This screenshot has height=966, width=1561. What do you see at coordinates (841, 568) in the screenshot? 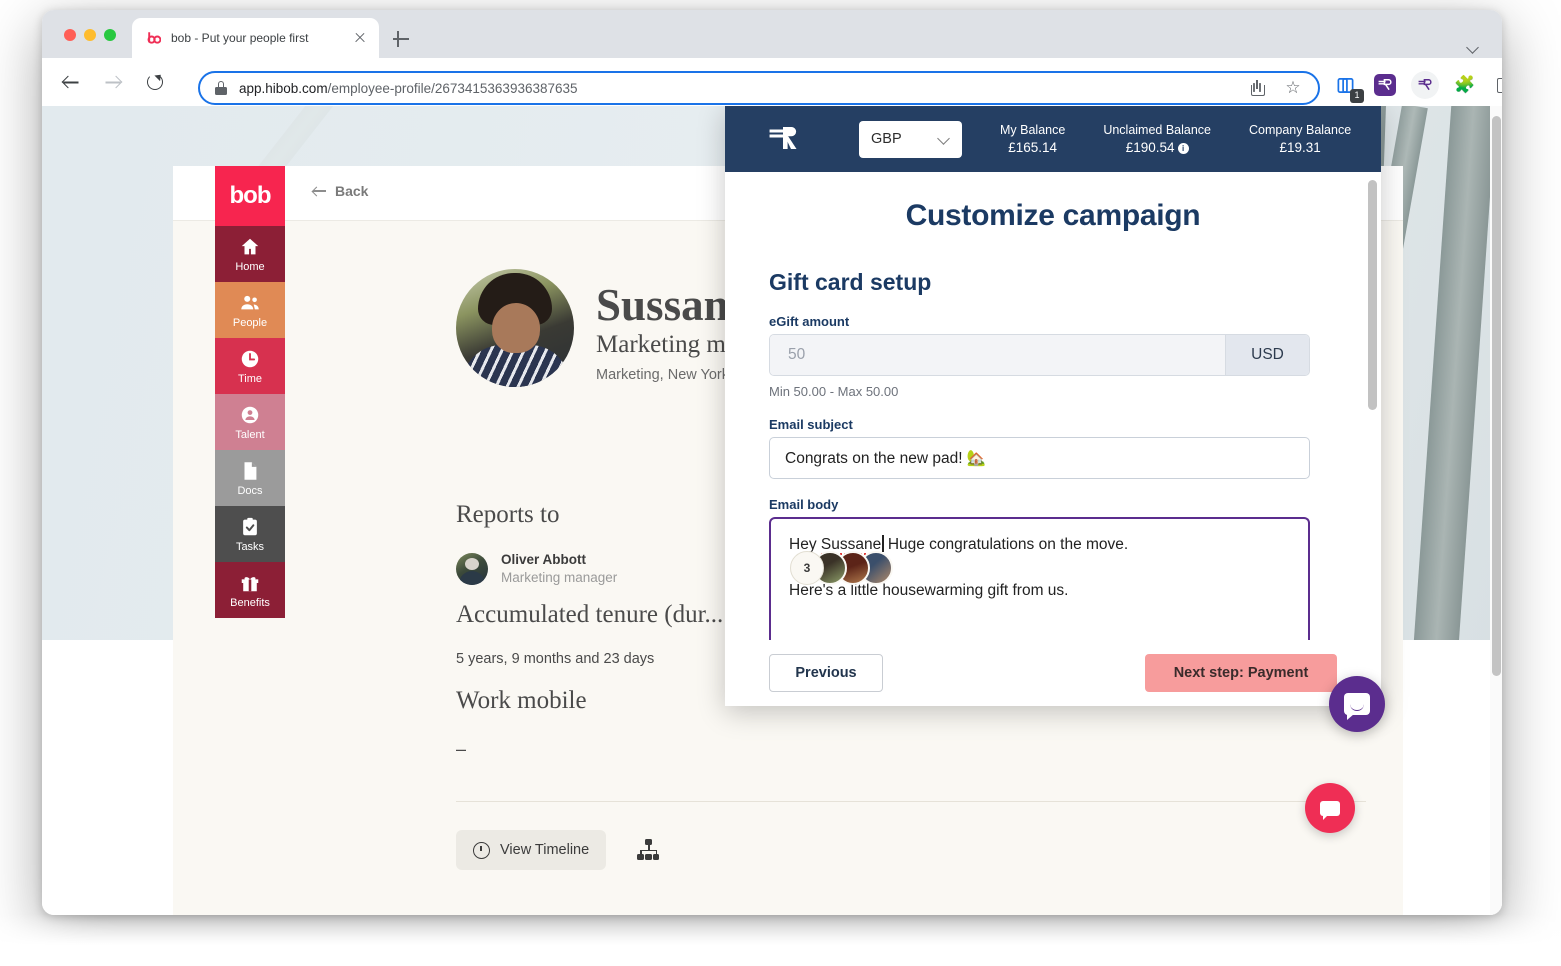
I see `direct-reports-avatars: 3` at bounding box center [841, 568].